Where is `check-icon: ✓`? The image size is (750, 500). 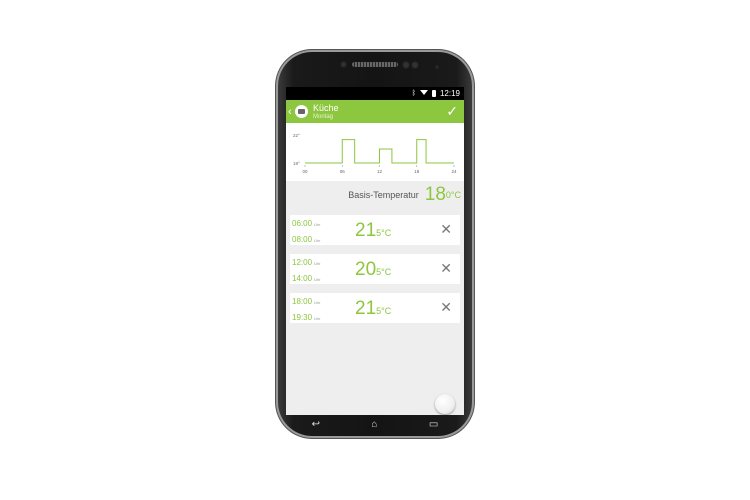 check-icon: ✓ is located at coordinates (452, 111).